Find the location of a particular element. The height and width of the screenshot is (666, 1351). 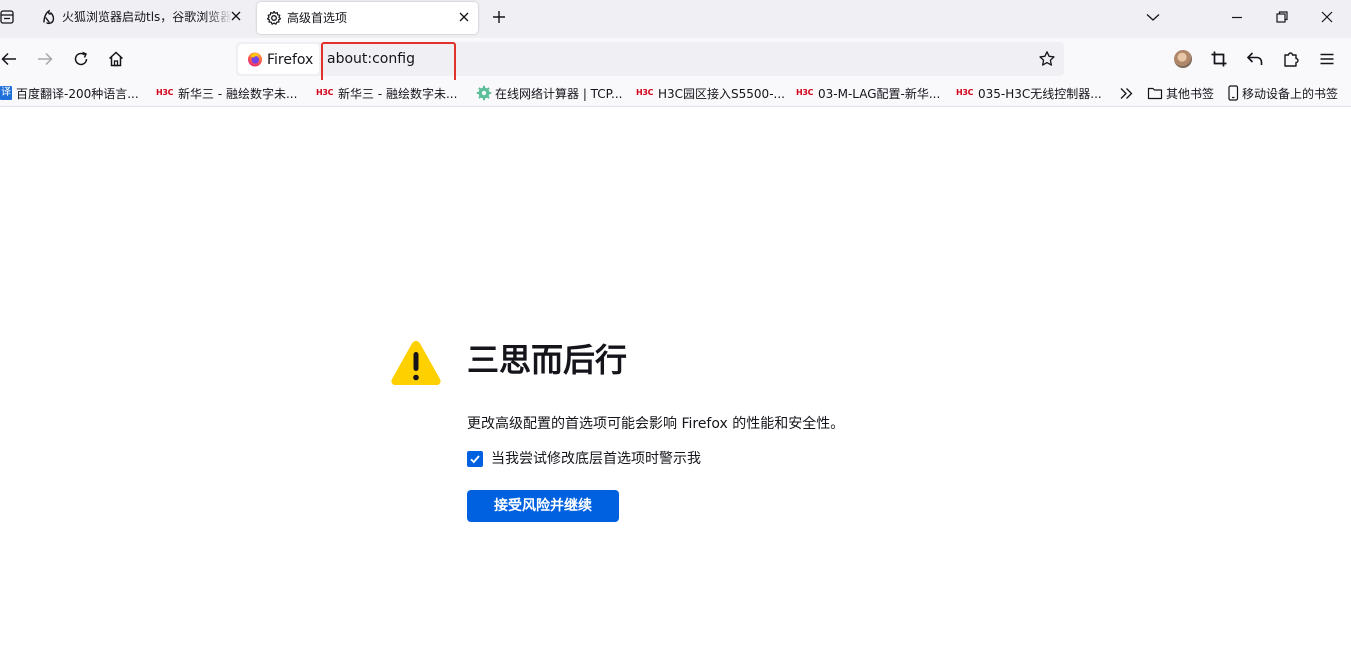

back-arrow-icon is located at coordinates (9, 59).